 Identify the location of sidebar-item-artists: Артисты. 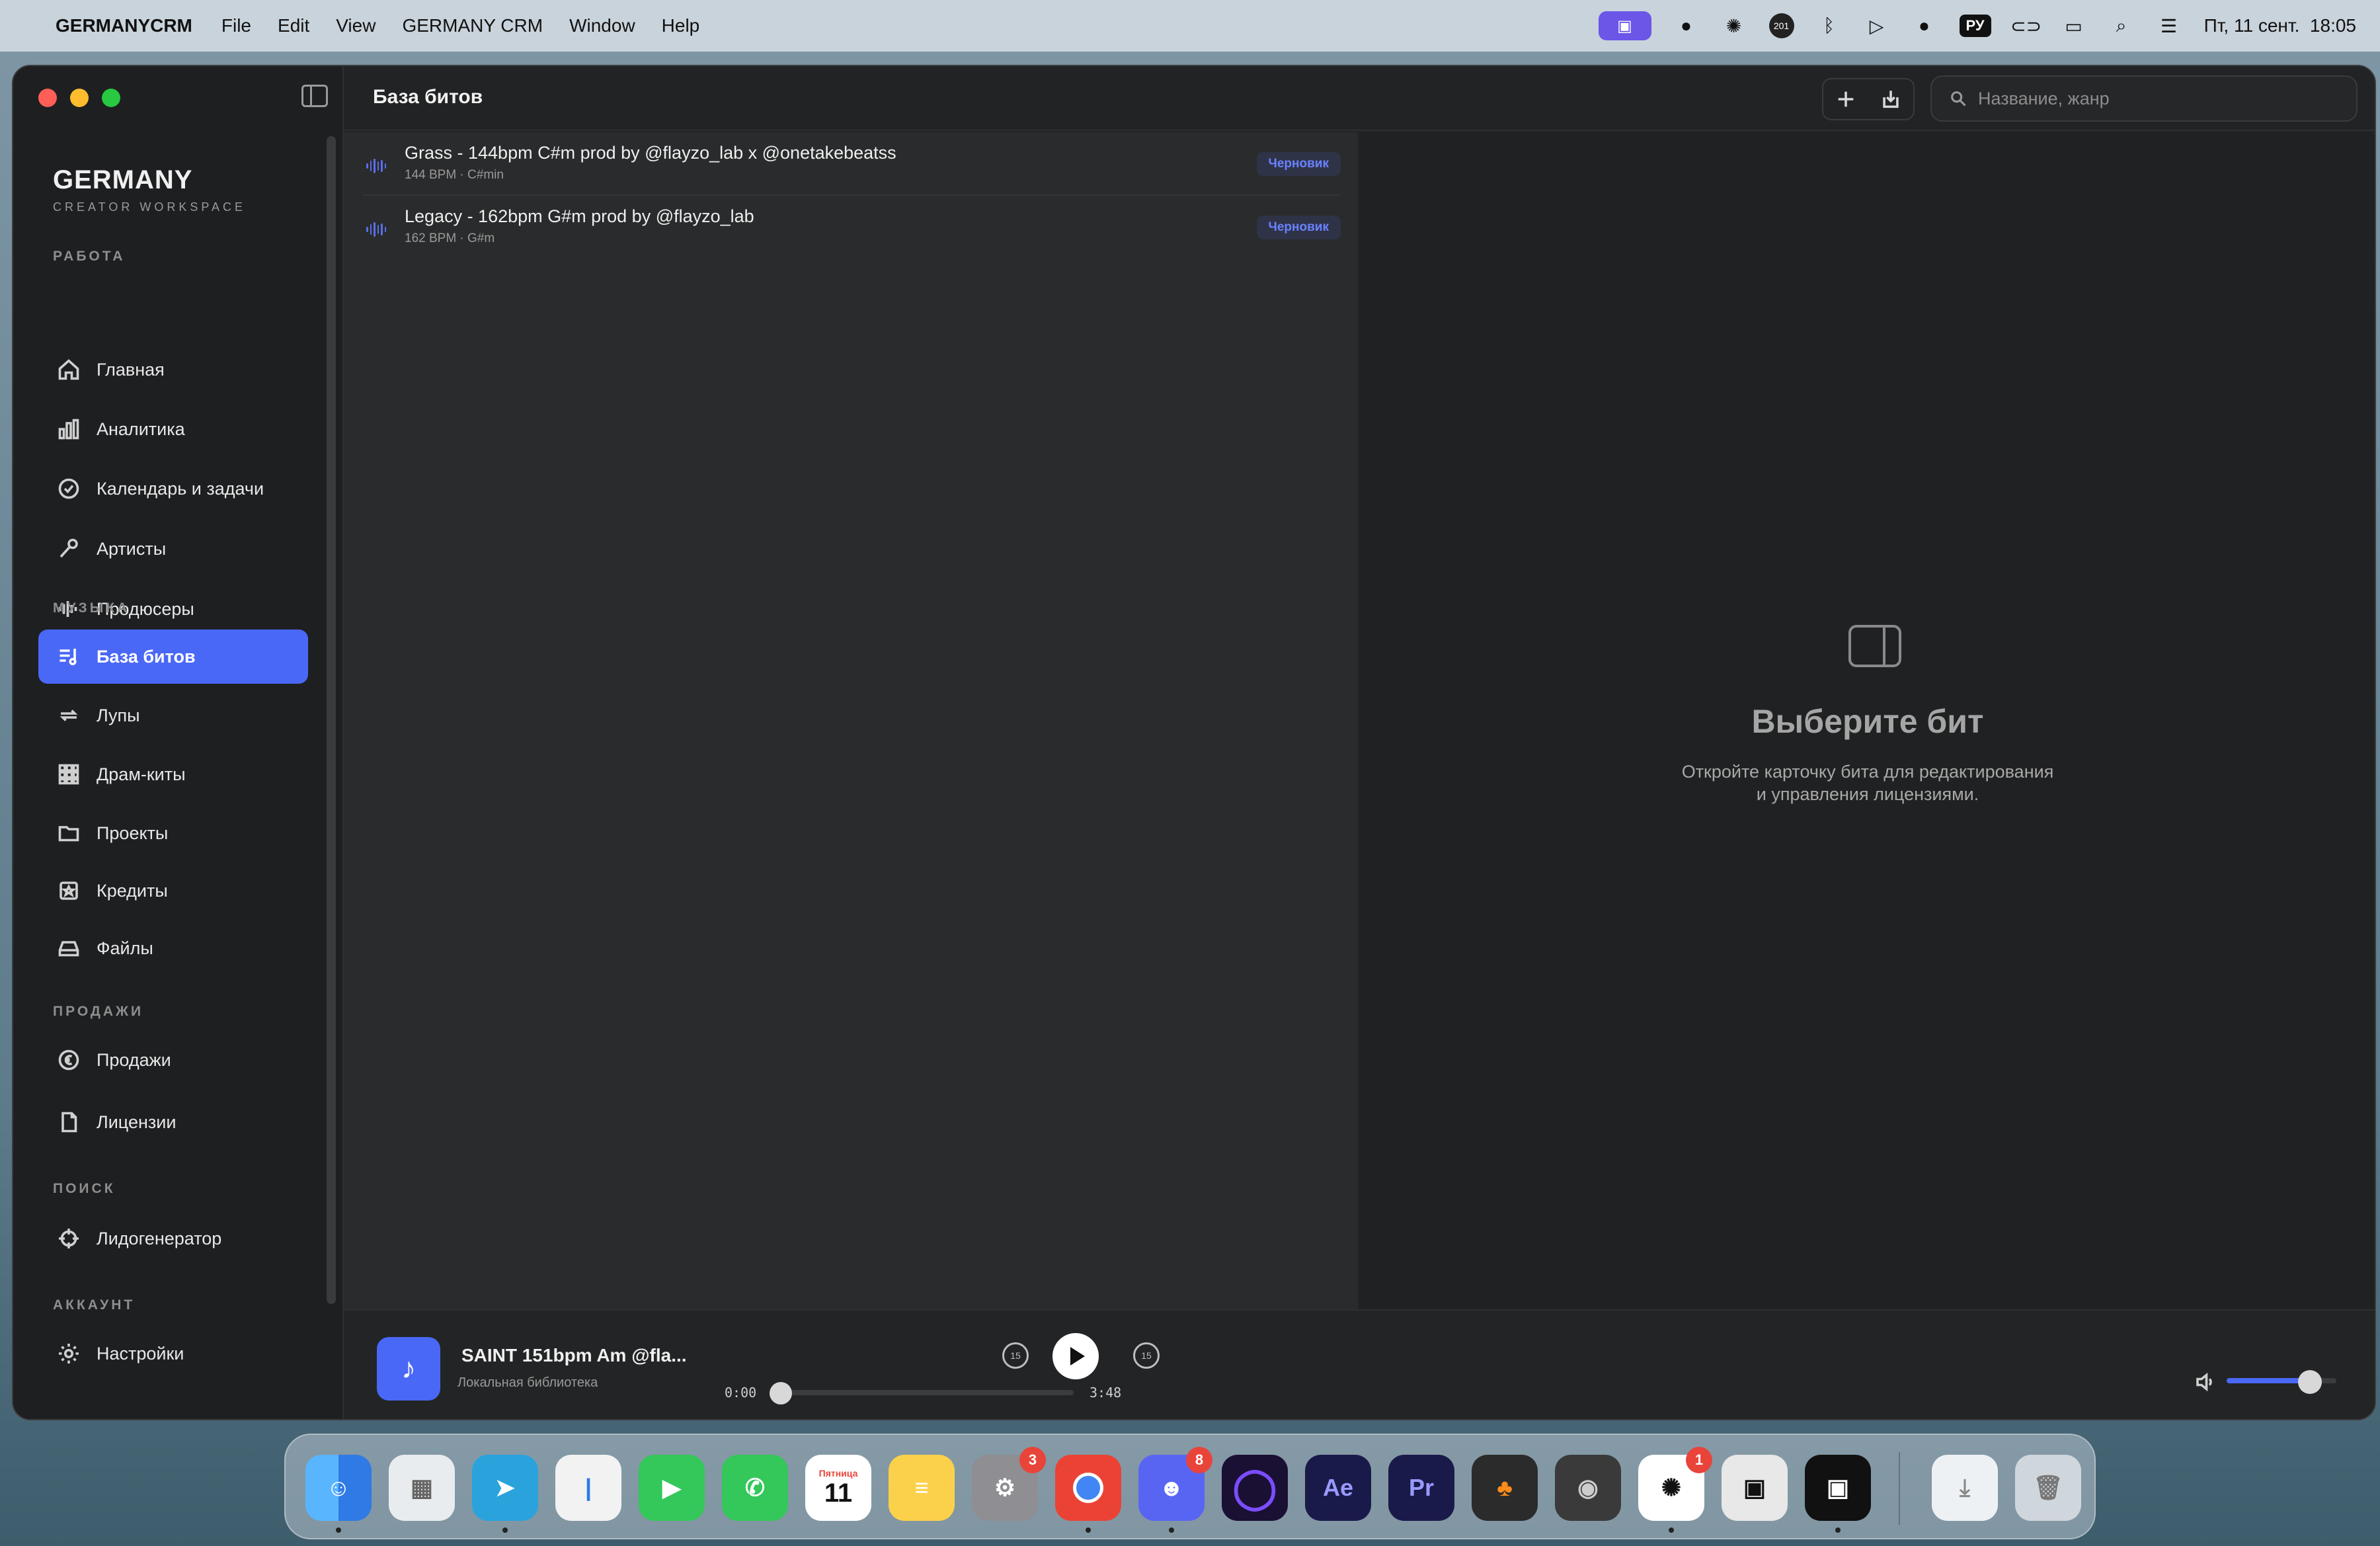
(173, 549).